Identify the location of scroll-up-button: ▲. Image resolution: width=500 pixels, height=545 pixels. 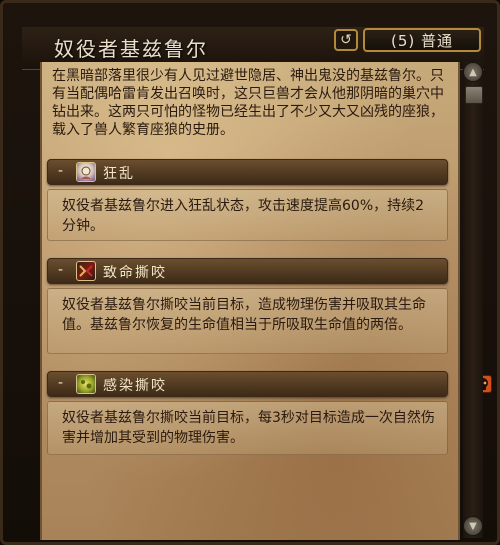
(473, 72).